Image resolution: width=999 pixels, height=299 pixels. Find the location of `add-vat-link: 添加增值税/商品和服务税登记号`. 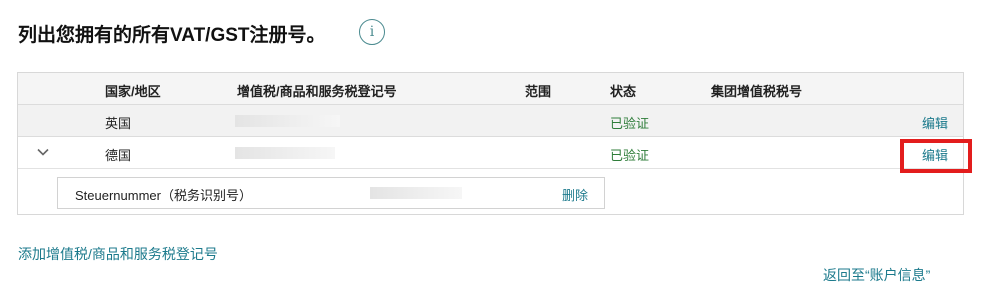

add-vat-link: 添加增值税/商品和服务税登记号 is located at coordinates (118, 254).